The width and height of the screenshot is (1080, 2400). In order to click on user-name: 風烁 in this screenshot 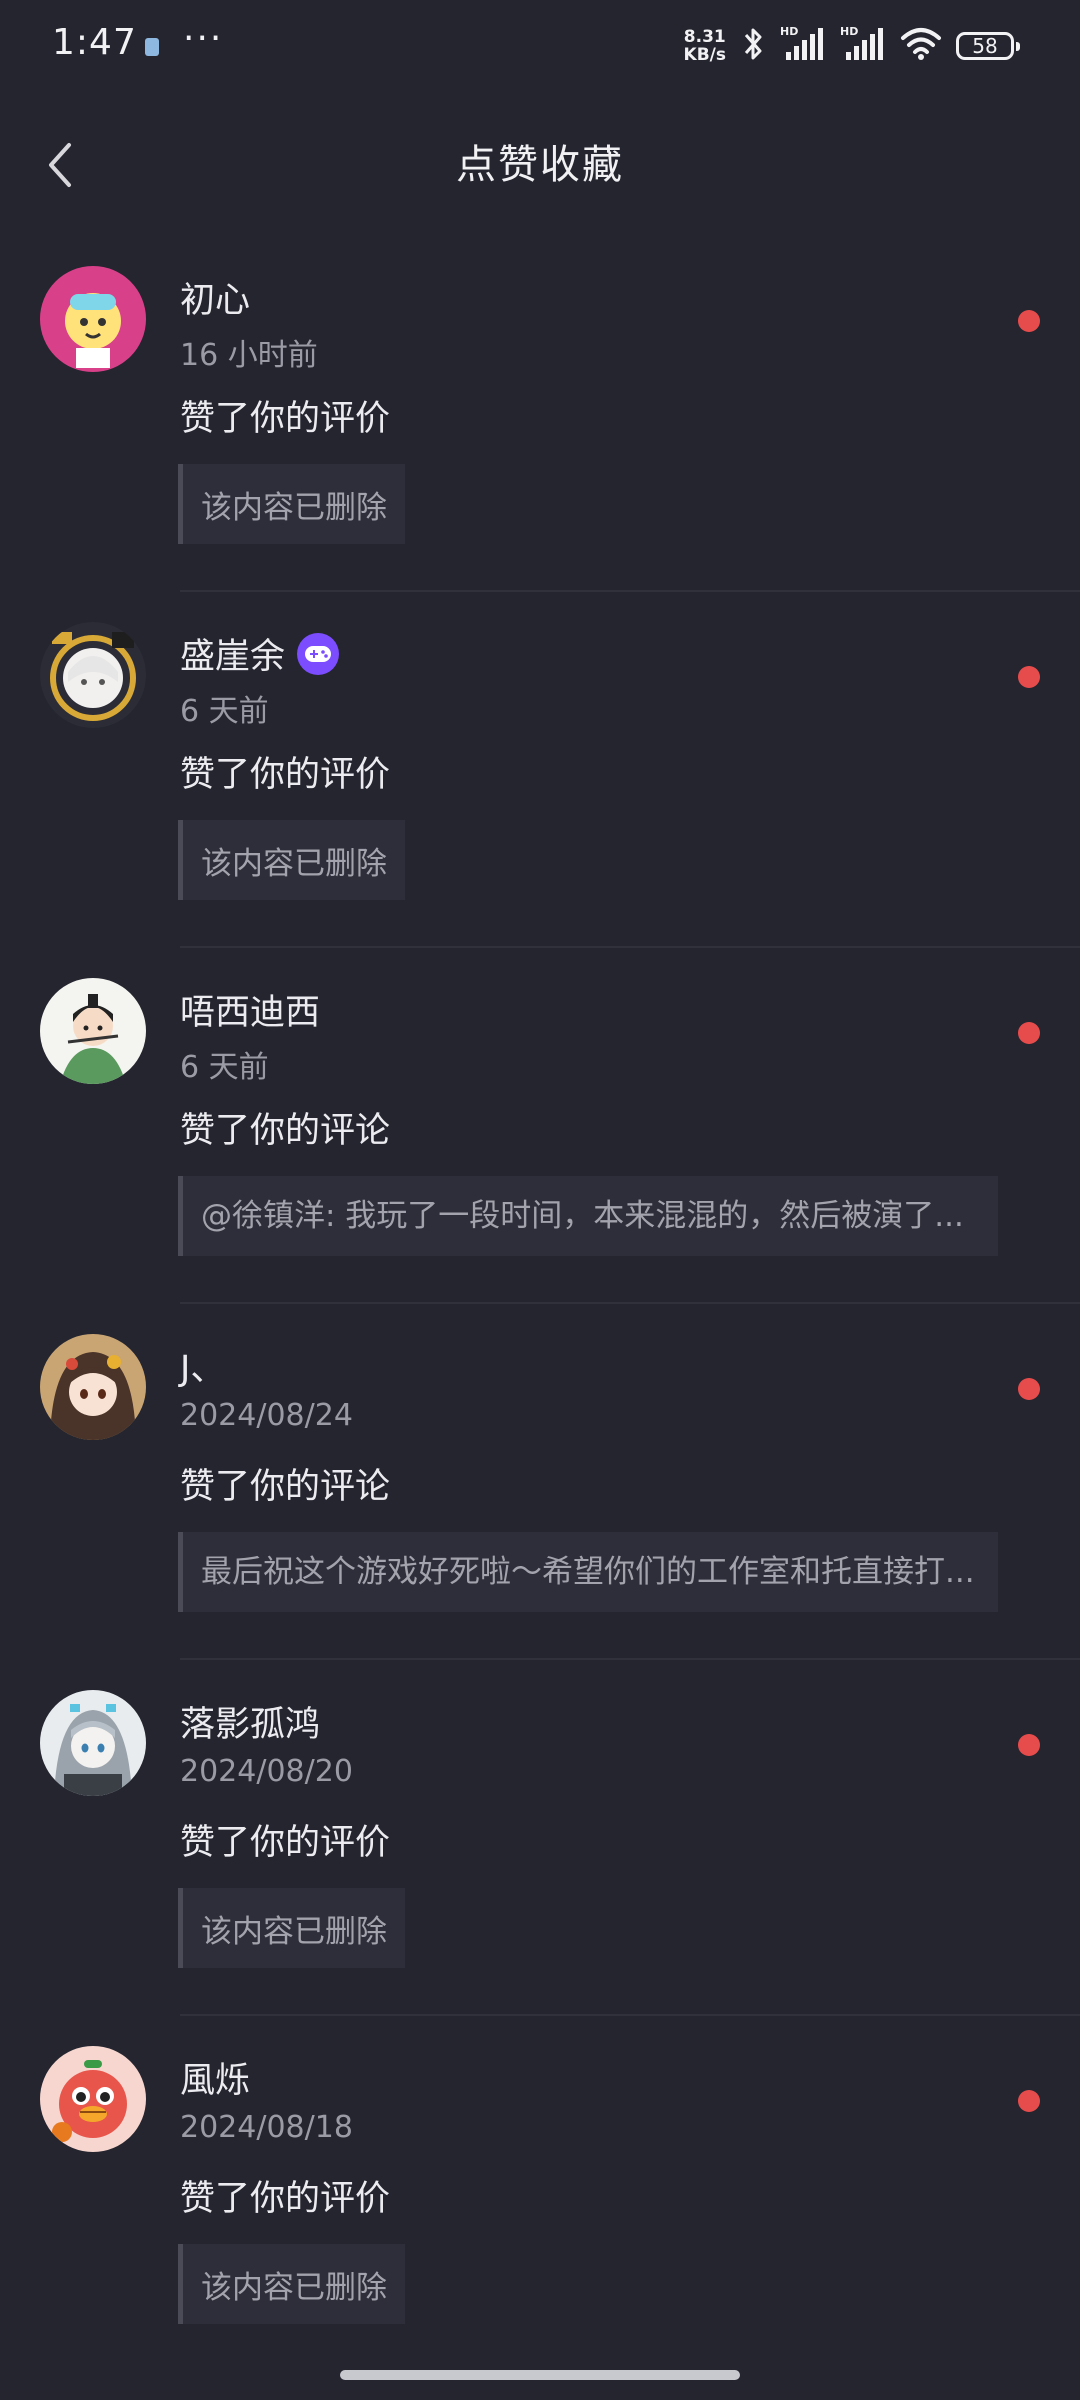, I will do `click(215, 2077)`.